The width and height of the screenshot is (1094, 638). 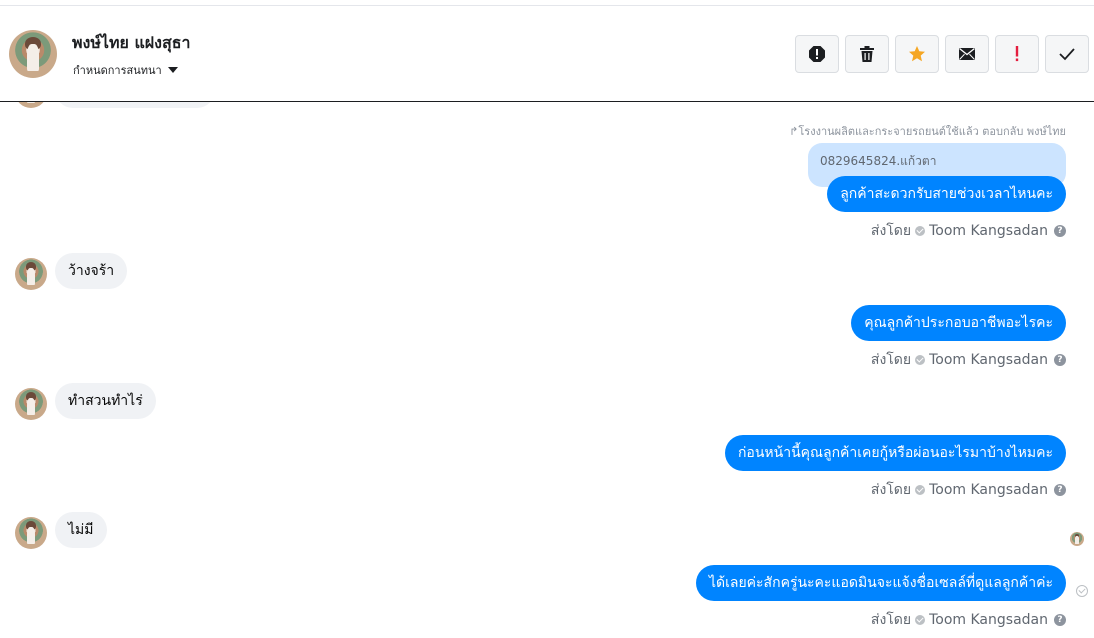 I want to click on reply-arrow-icon: ↱, so click(x=794, y=131).